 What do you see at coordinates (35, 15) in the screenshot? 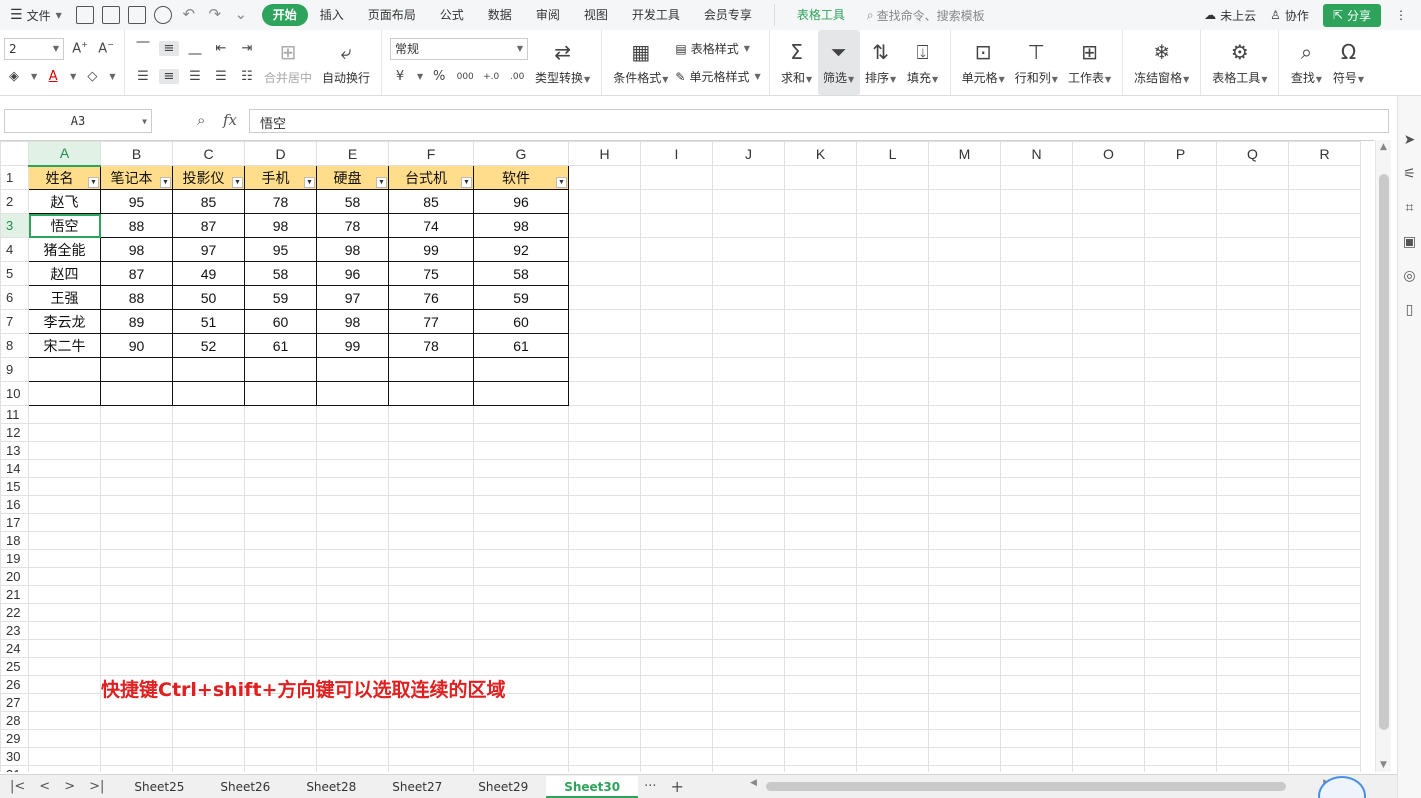
I see `file-menu: ☰ 文件 ▼` at bounding box center [35, 15].